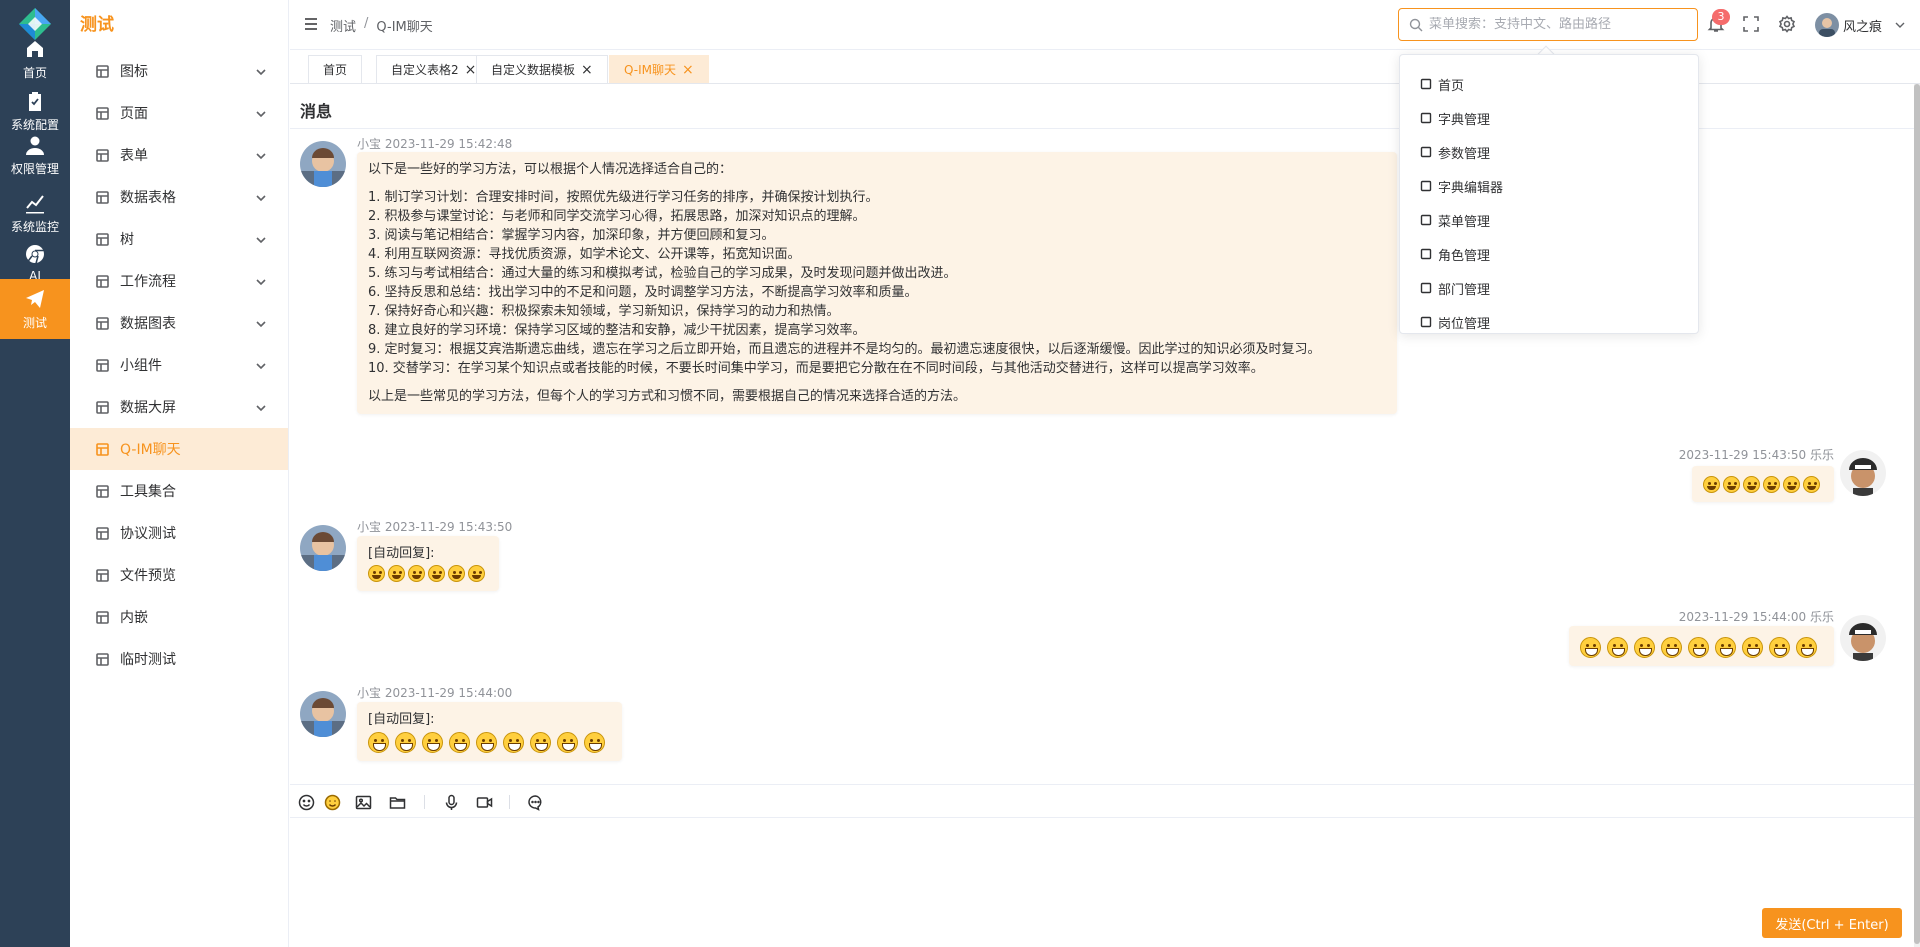 This screenshot has width=1920, height=947. Describe the element at coordinates (604, 311) in the screenshot. I see `message-text: 7. 保持好奇心和兴趣：积极探索未知领域，学习新知识，保持学习的动力和热情。` at that location.